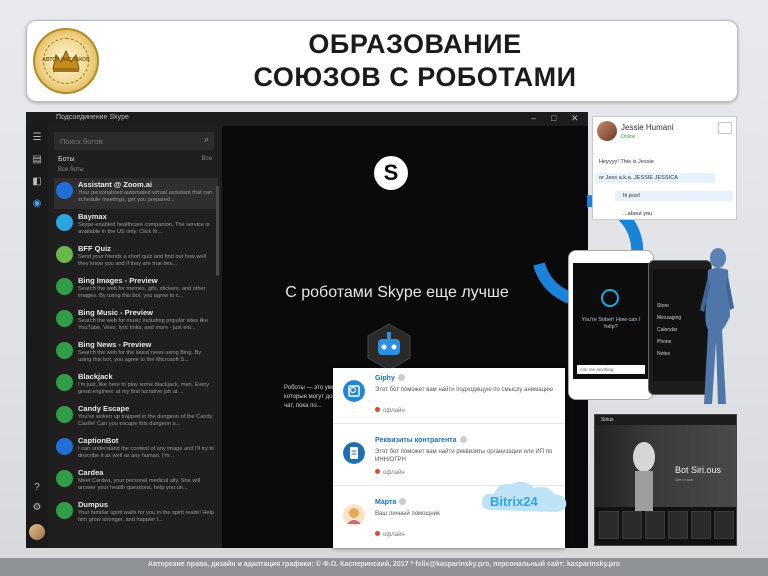  What do you see at coordinates (207, 159) in the screenshot?
I see `sort-dropdown: Все` at bounding box center [207, 159].